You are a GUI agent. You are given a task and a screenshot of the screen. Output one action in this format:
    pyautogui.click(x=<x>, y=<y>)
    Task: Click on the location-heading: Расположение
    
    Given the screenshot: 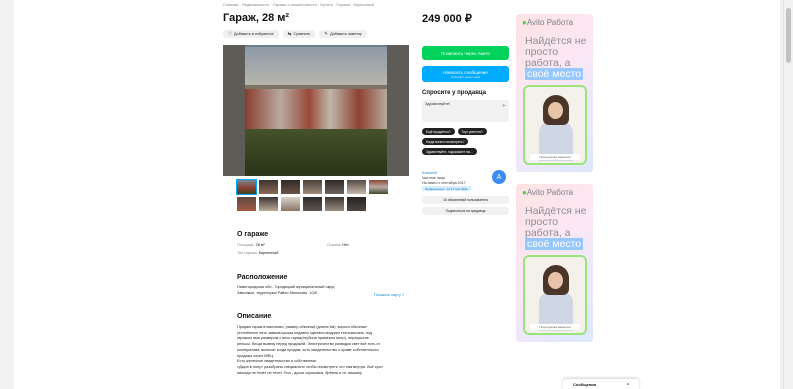 What is the action you would take?
    pyautogui.click(x=262, y=277)
    